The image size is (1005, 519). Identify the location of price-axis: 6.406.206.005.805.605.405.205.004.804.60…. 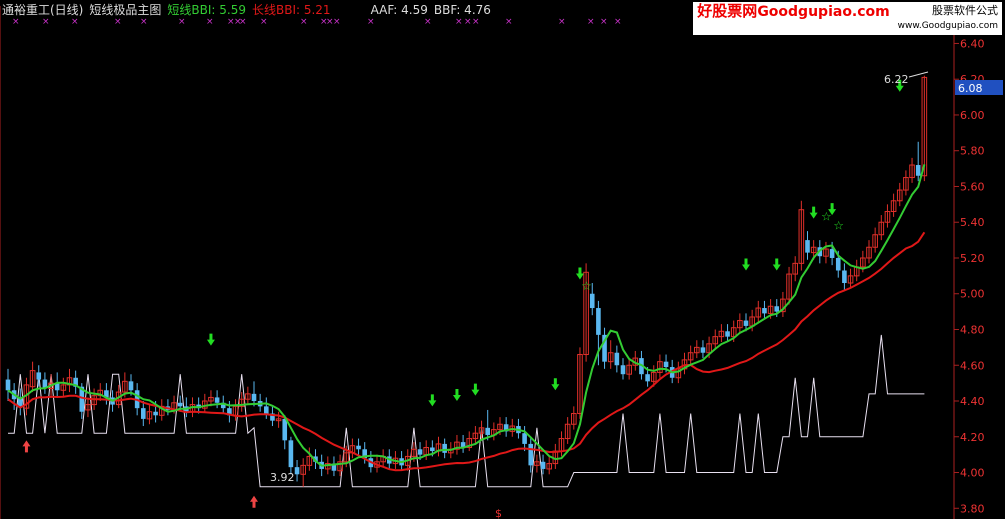
(969, 276).